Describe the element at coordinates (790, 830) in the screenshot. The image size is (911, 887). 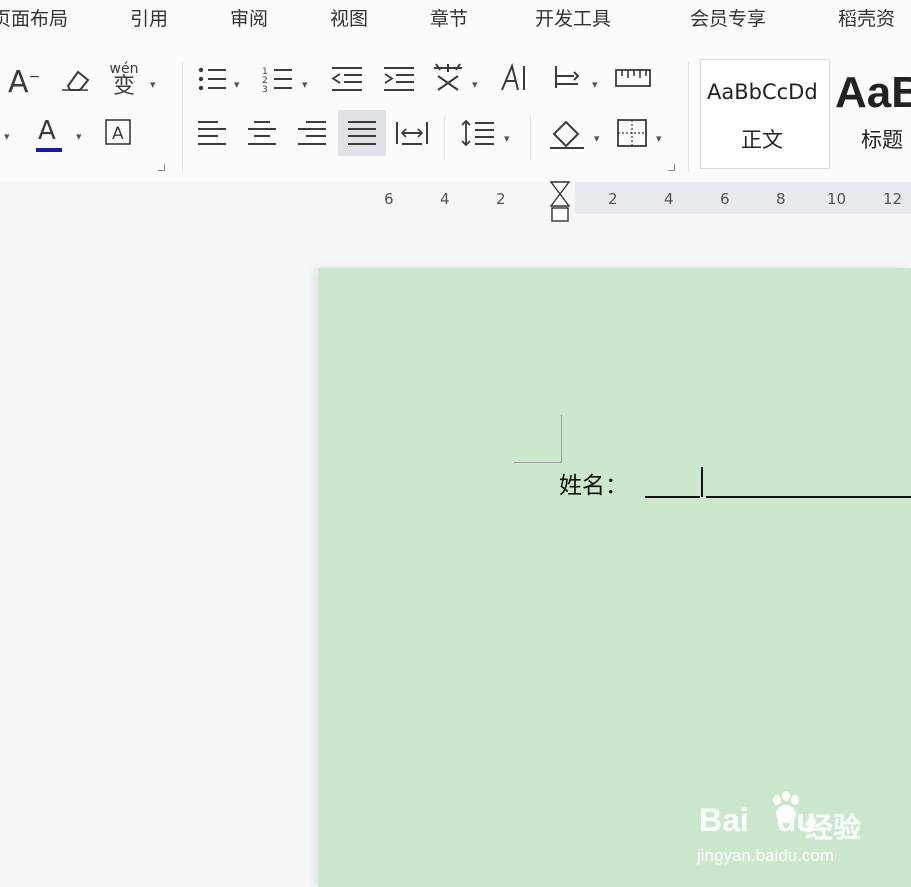
I see `baidu-jingyan-watermark: Bai du 经验 jingyan.baidu.com` at that location.